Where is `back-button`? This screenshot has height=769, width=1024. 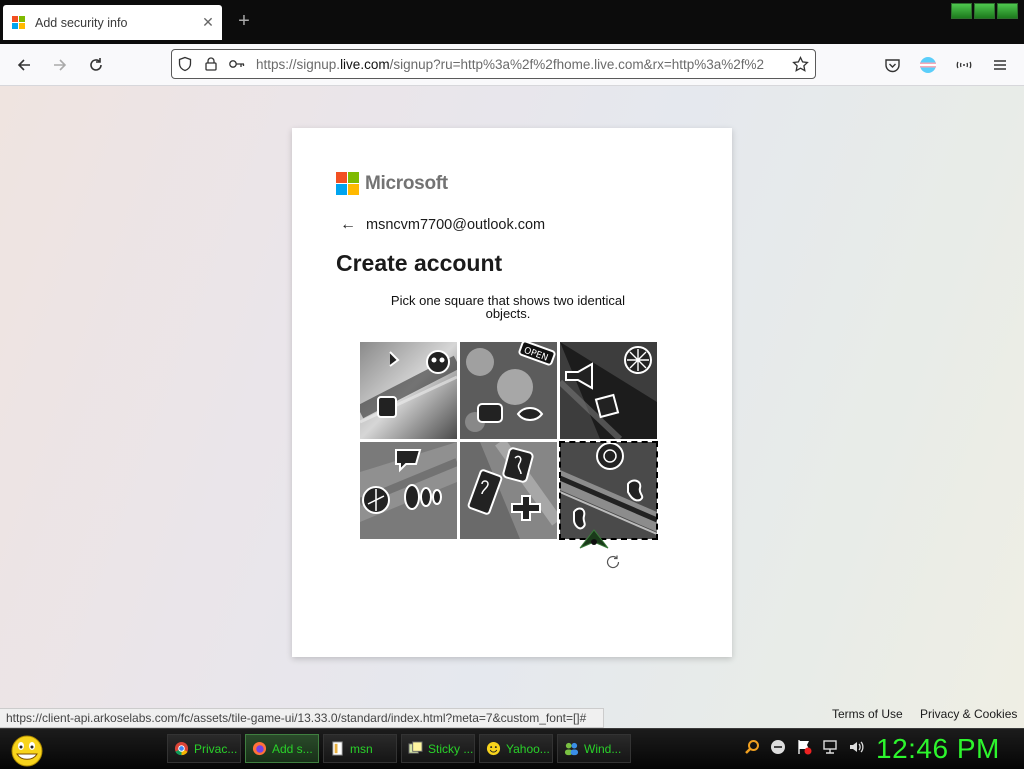
back-button is located at coordinates (24, 65).